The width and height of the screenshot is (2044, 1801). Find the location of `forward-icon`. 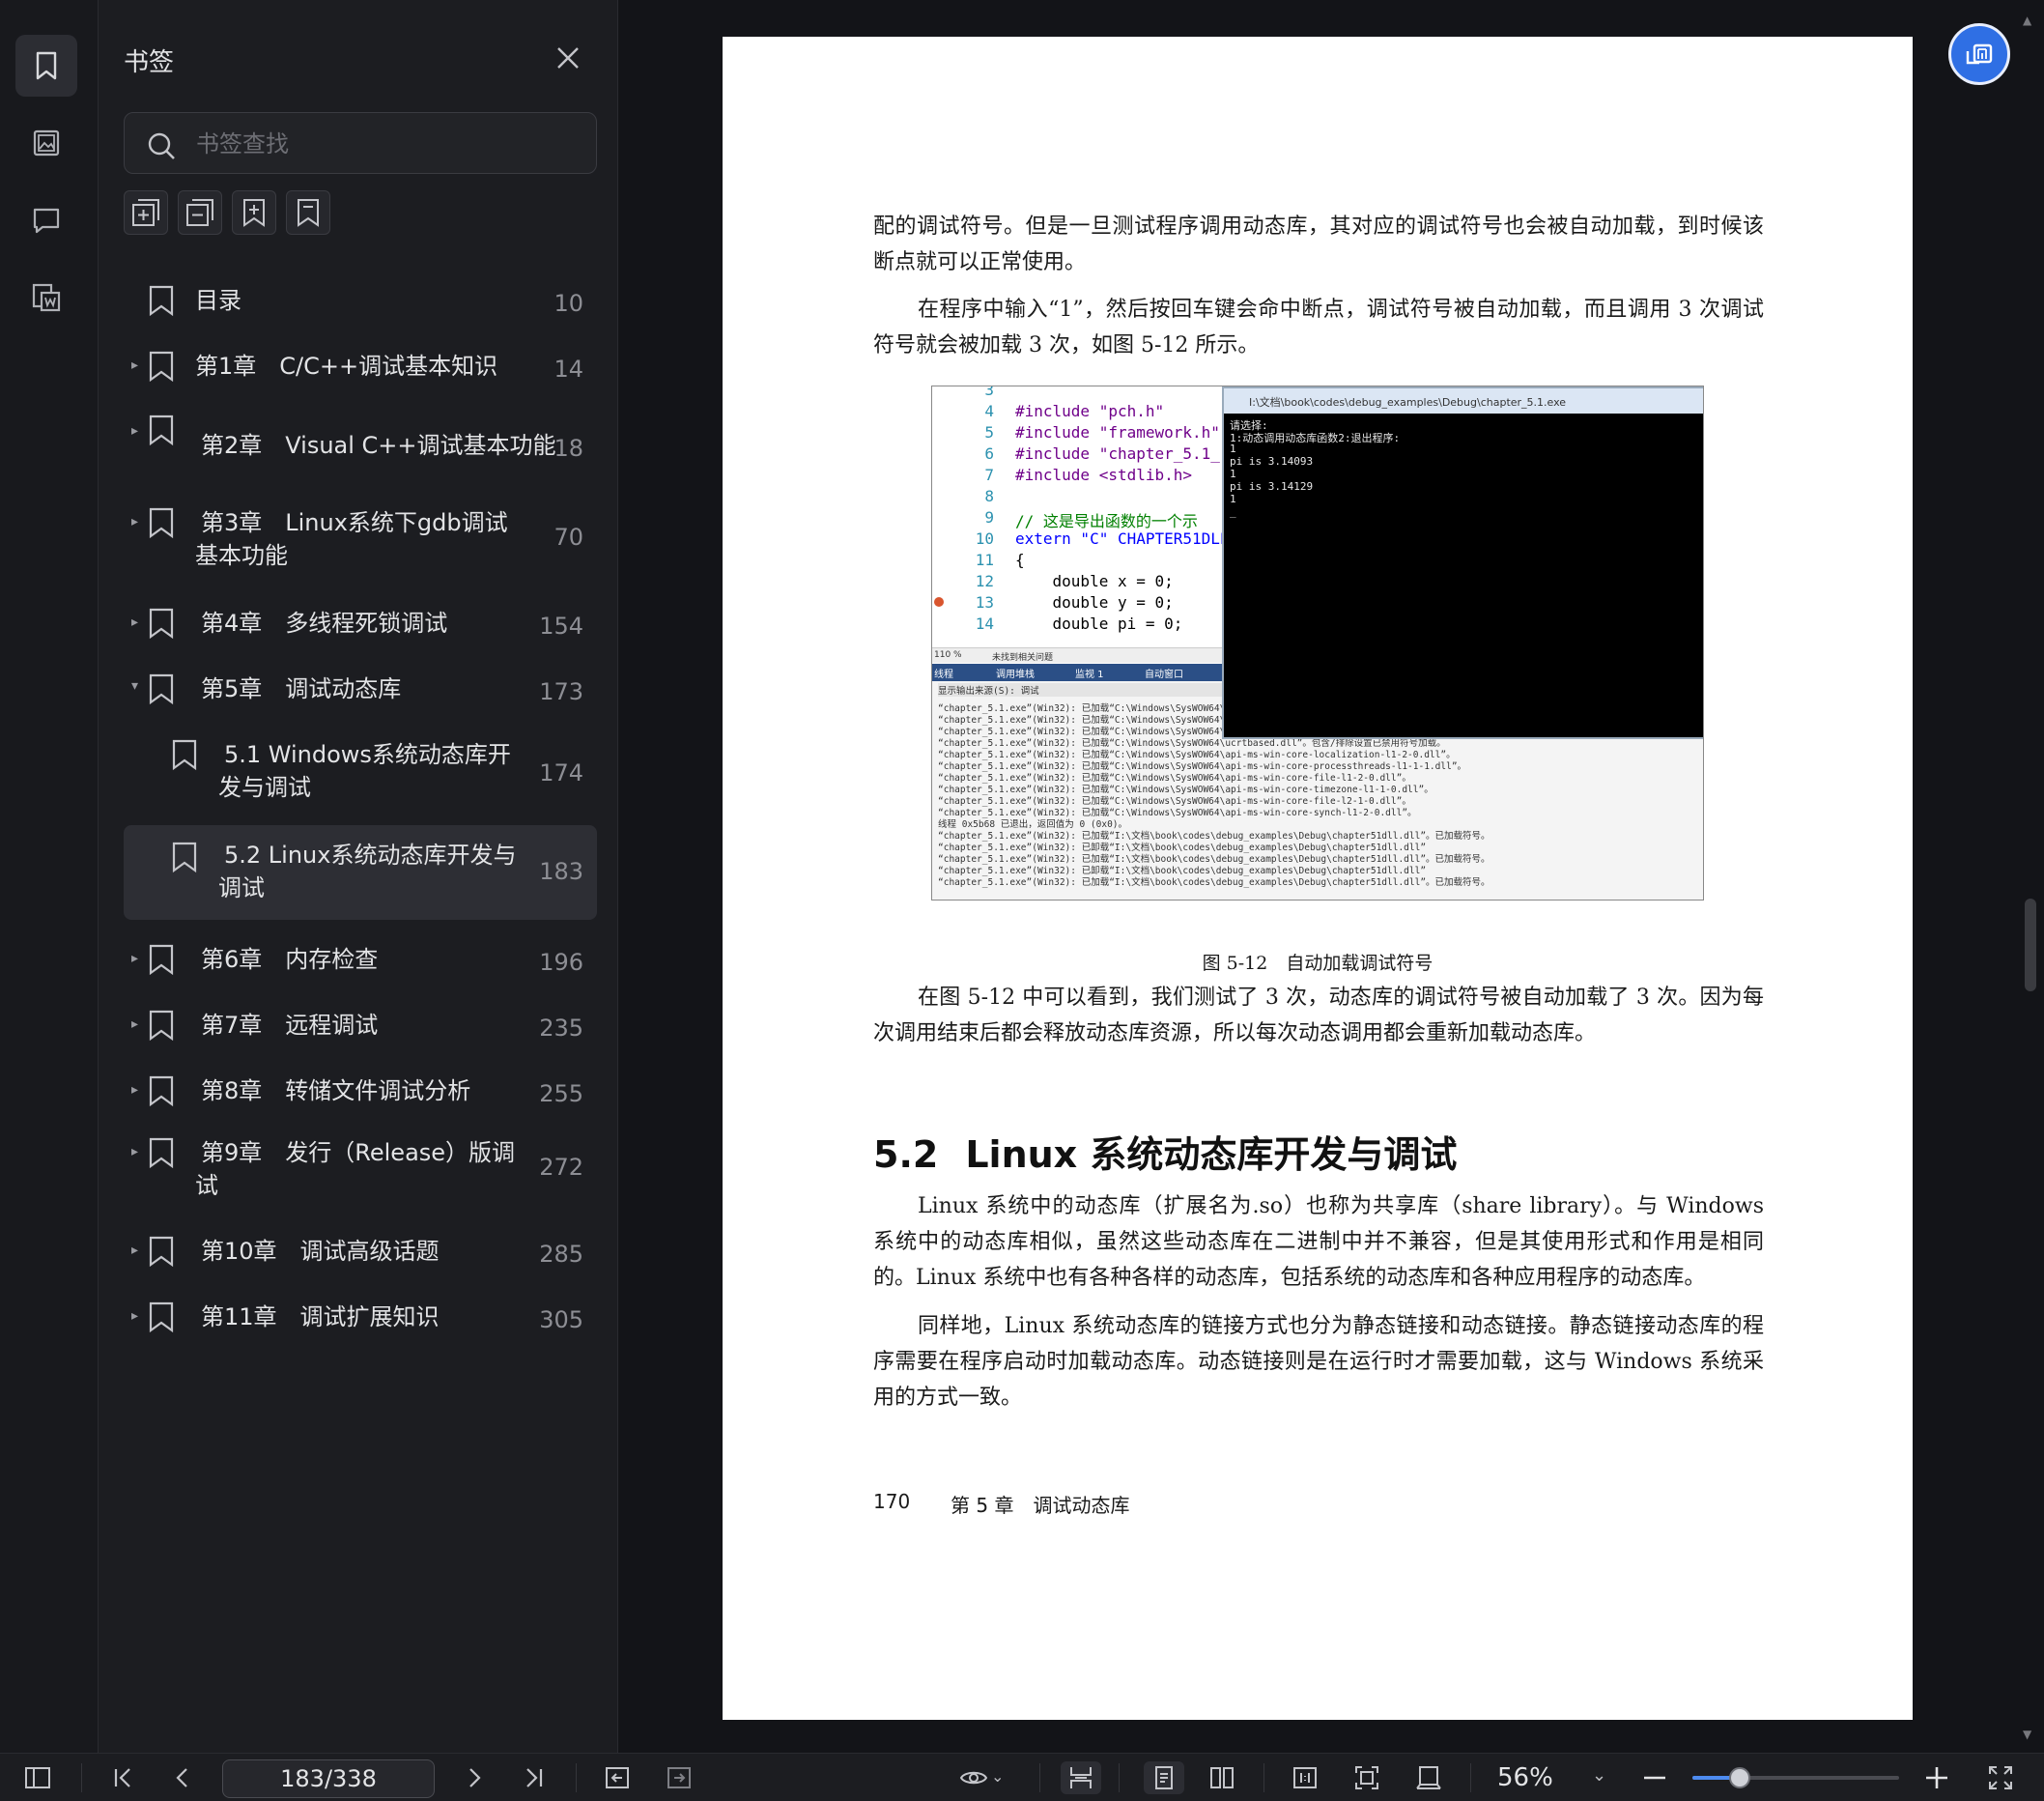

forward-icon is located at coordinates (679, 1777).